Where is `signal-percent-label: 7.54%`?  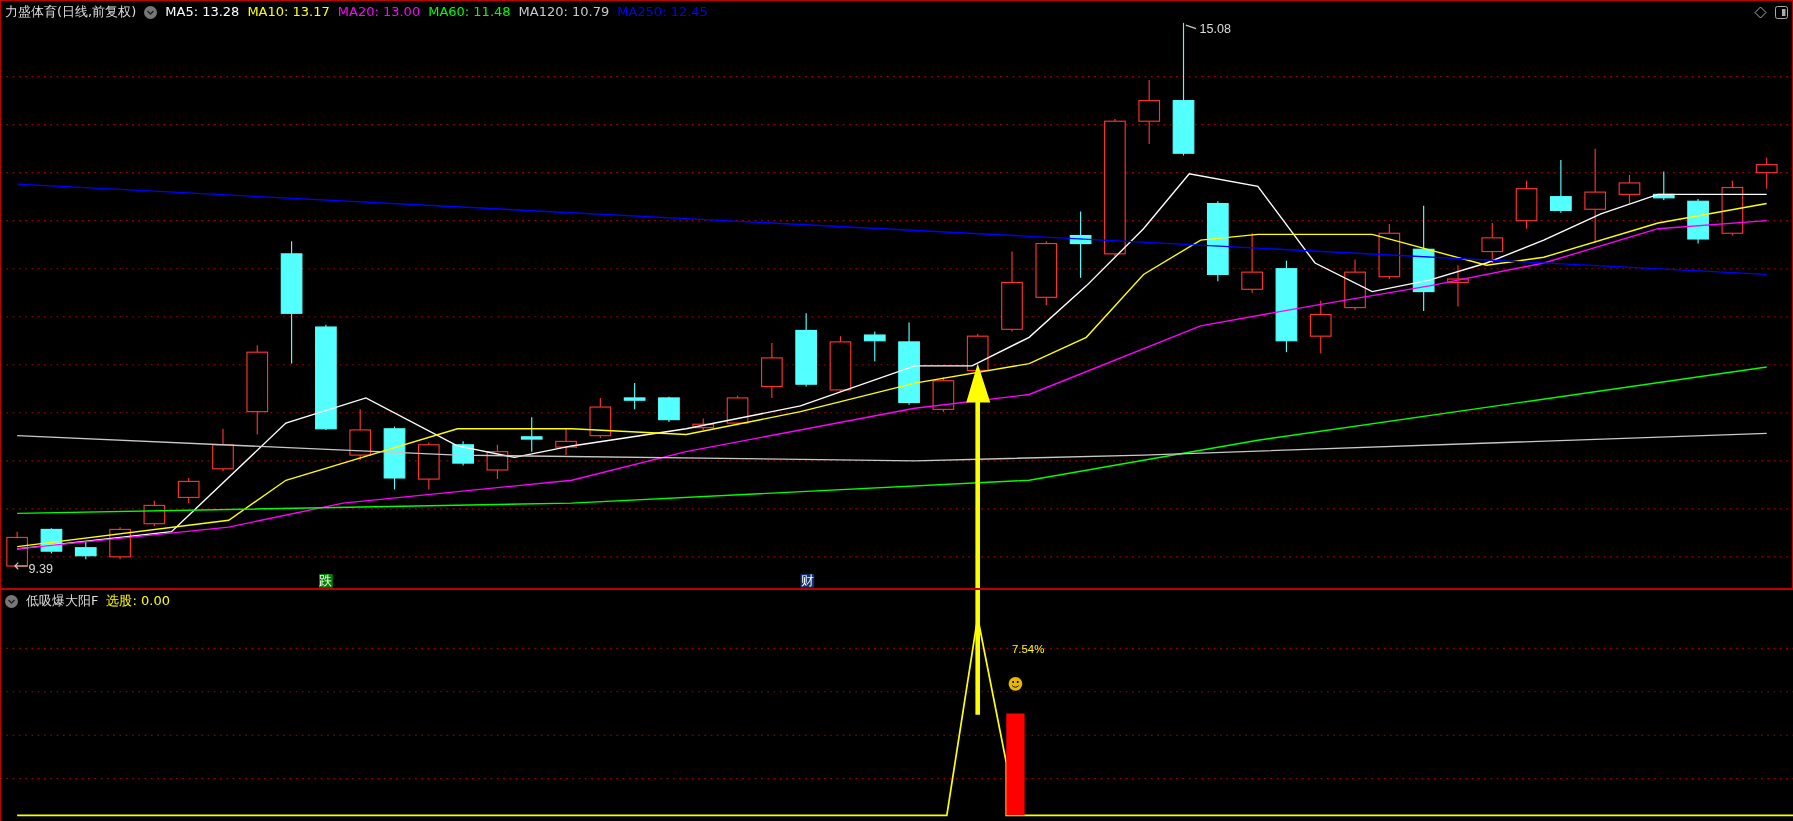 signal-percent-label: 7.54% is located at coordinates (1028, 648).